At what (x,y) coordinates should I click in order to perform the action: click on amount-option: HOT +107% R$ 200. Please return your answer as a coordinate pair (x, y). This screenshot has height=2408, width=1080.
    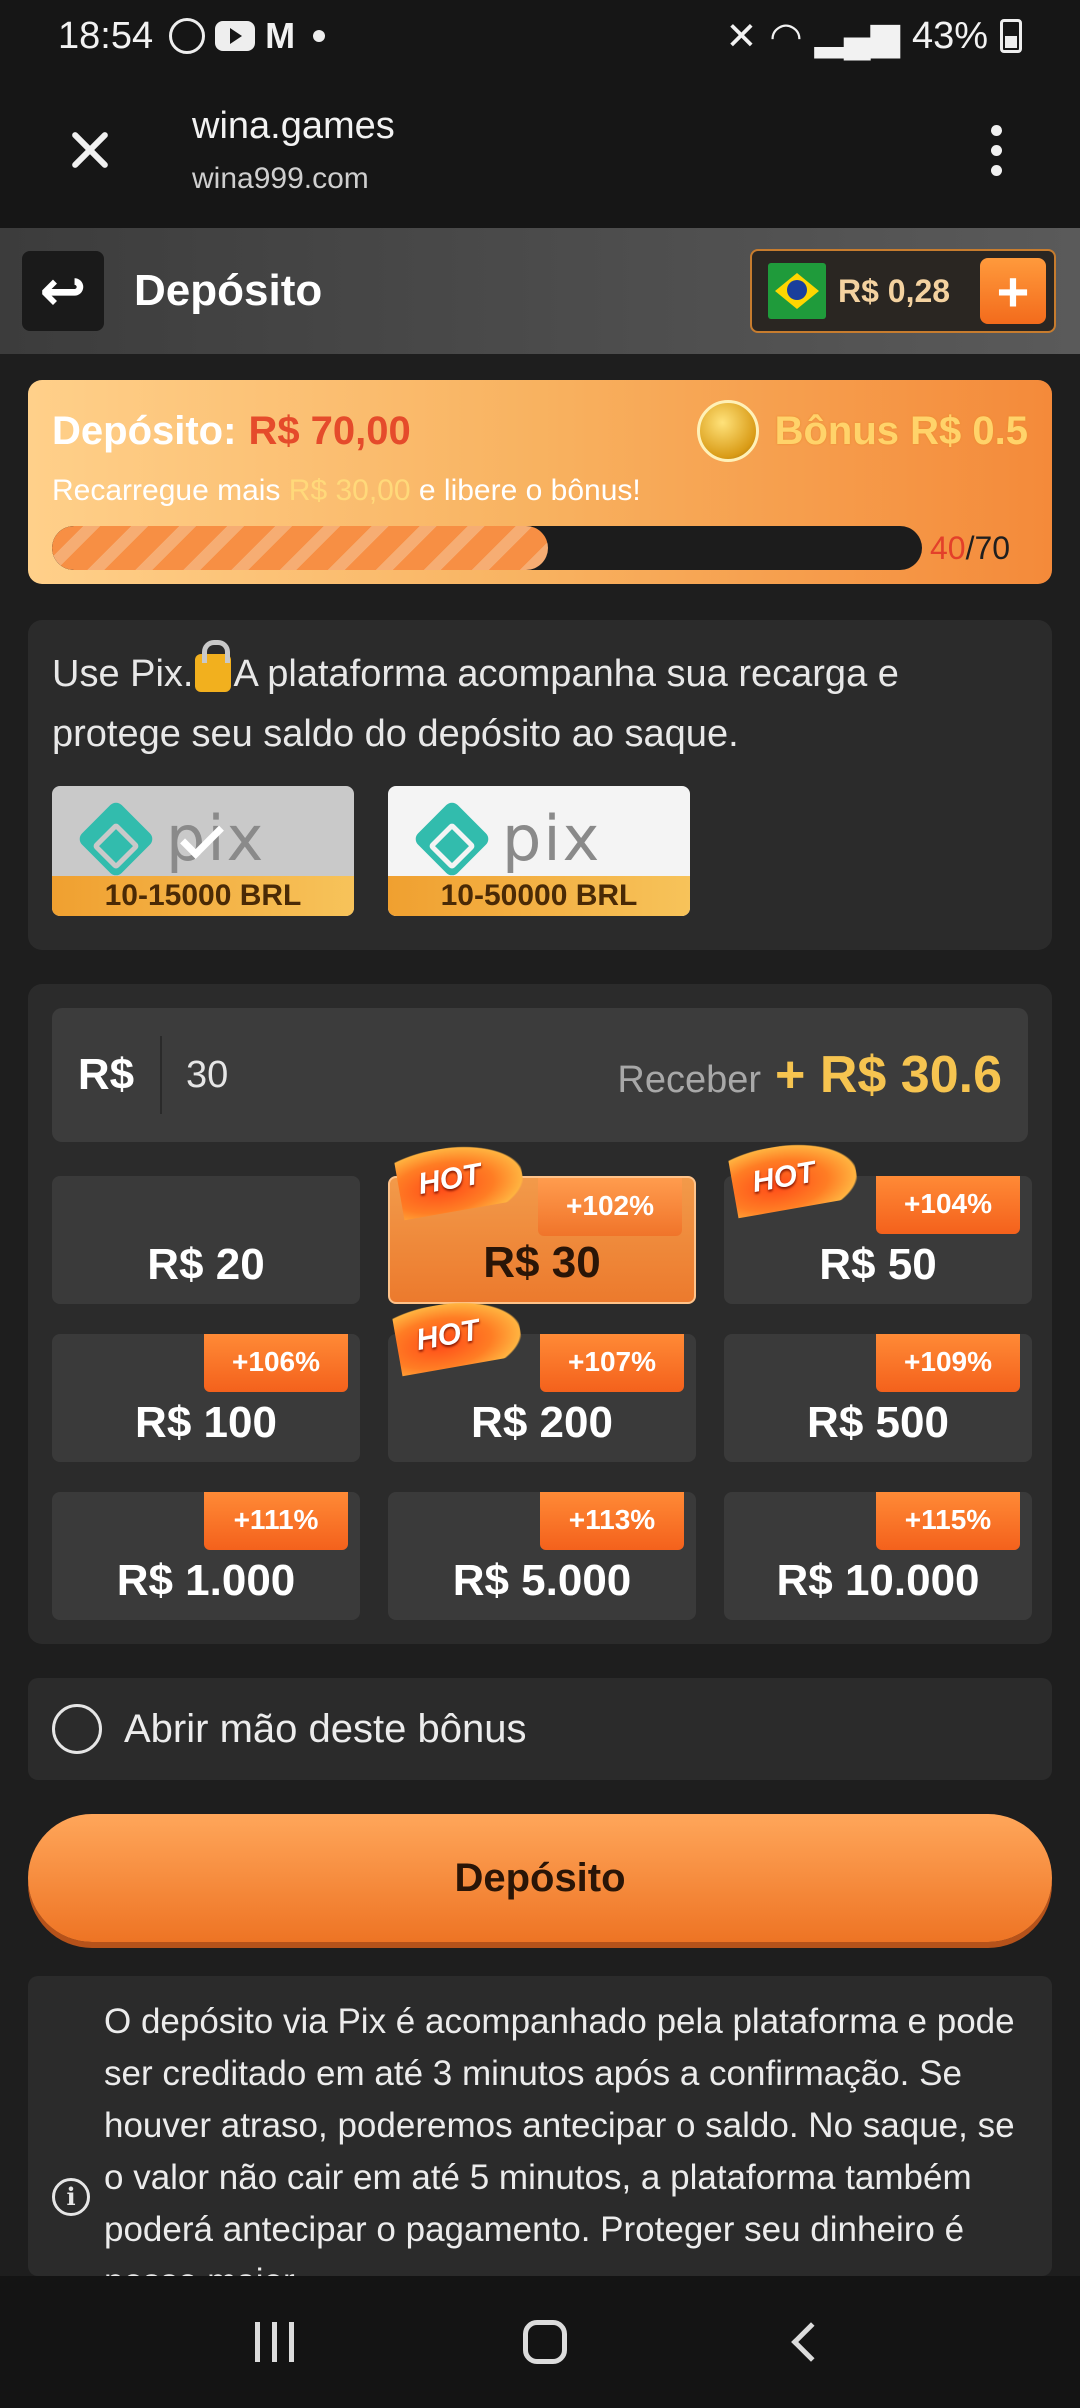
    Looking at the image, I should click on (542, 1376).